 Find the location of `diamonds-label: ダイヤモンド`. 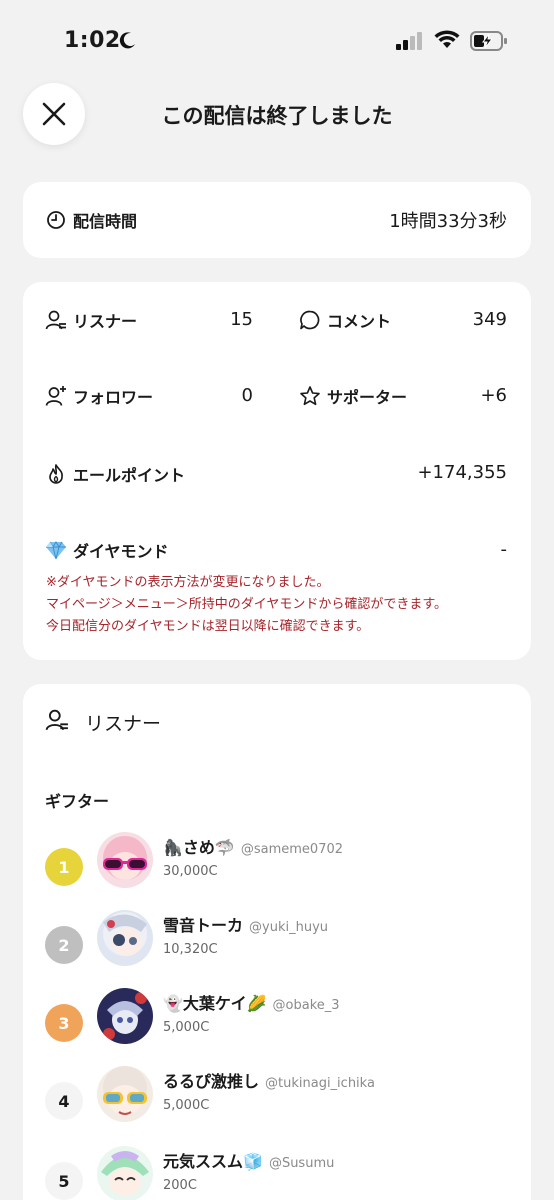

diamonds-label: ダイヤモンド is located at coordinates (121, 551).